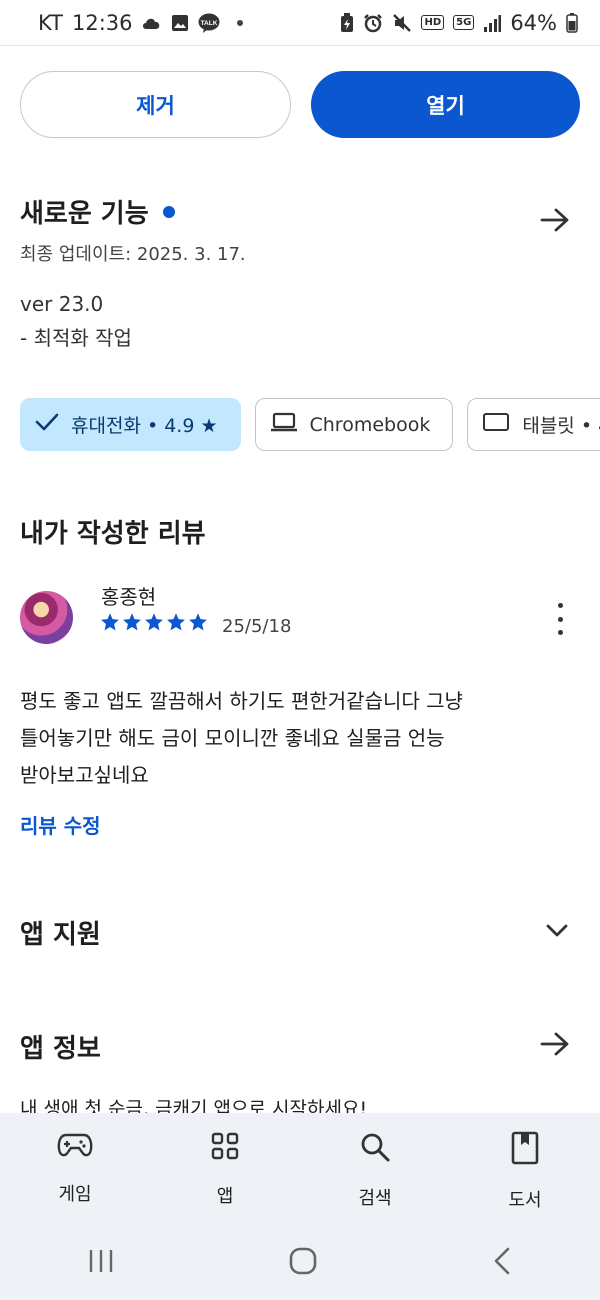 Image resolution: width=600 pixels, height=1300 pixels. I want to click on app-info-title: 앱 정보, so click(60, 1046).